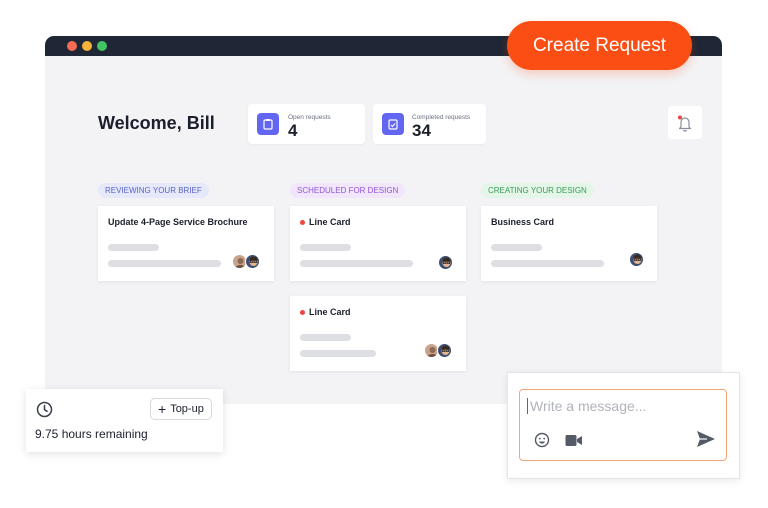  What do you see at coordinates (542, 440) in the screenshot?
I see `emoji-icon` at bounding box center [542, 440].